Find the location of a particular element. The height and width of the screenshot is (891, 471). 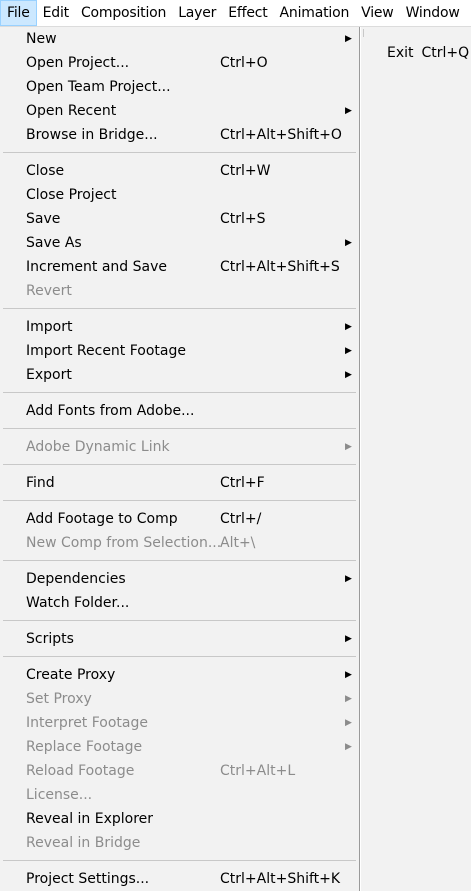

menu-item-label: Scripts is located at coordinates (50, 639).